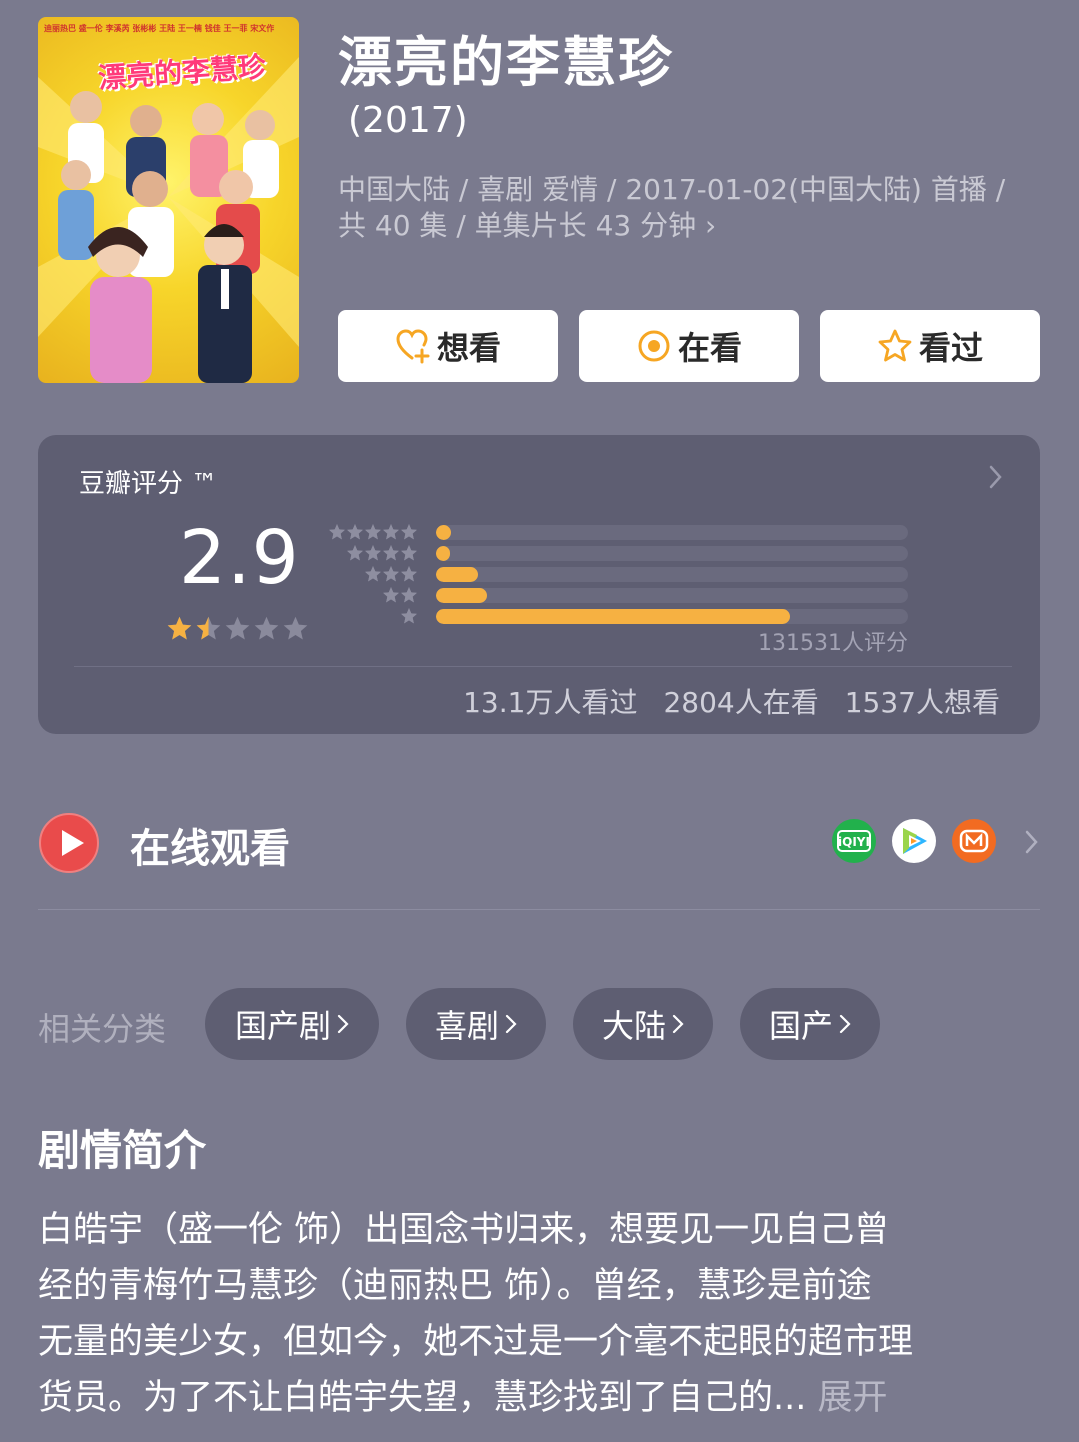 The width and height of the screenshot is (1079, 1442). I want to click on tag-label: 国产剧, so click(282, 1026).